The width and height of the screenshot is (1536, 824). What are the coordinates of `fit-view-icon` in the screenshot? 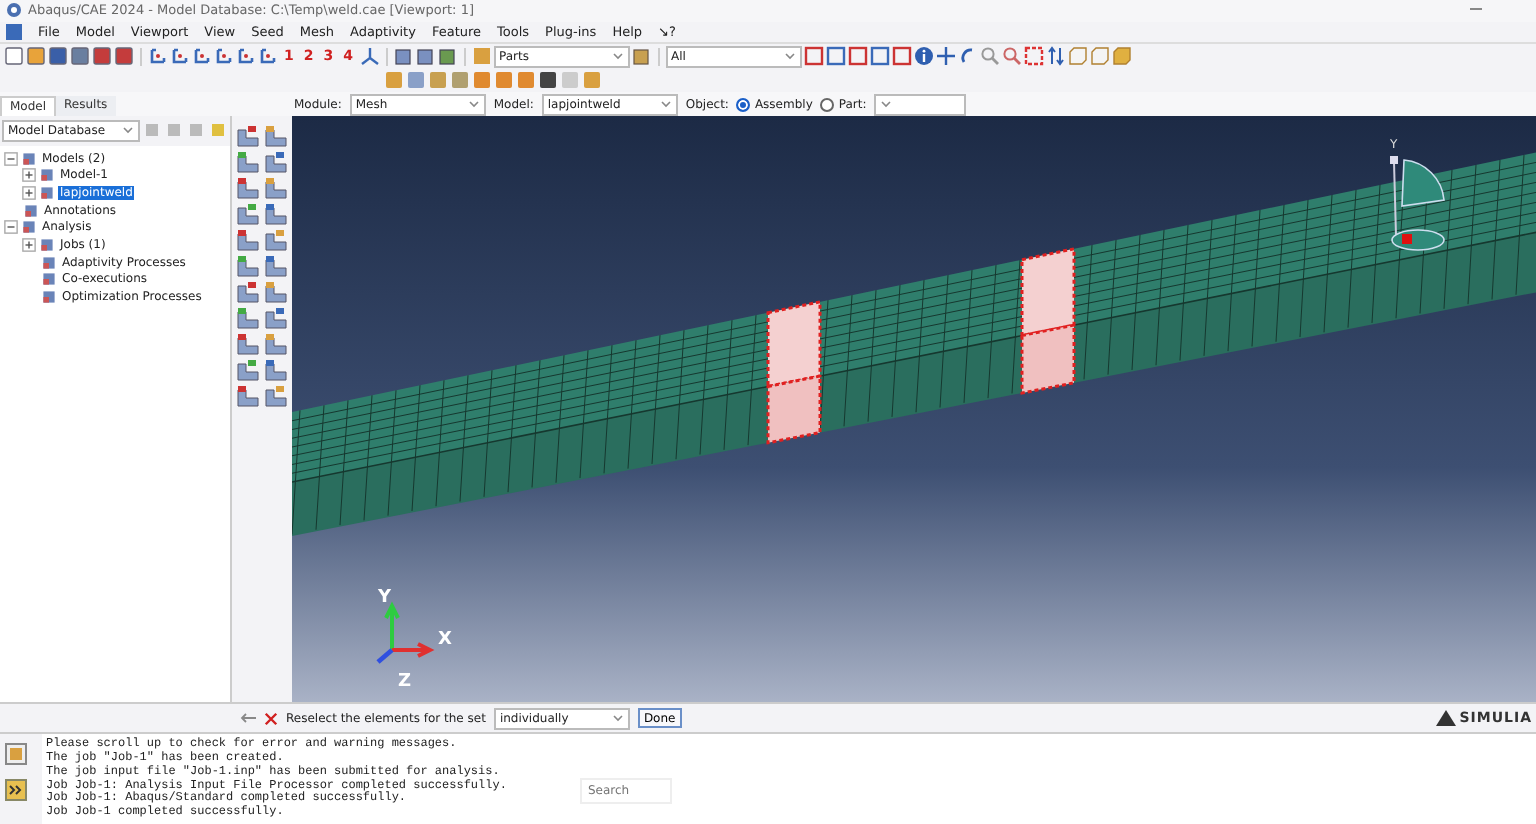 It's located at (1033, 56).